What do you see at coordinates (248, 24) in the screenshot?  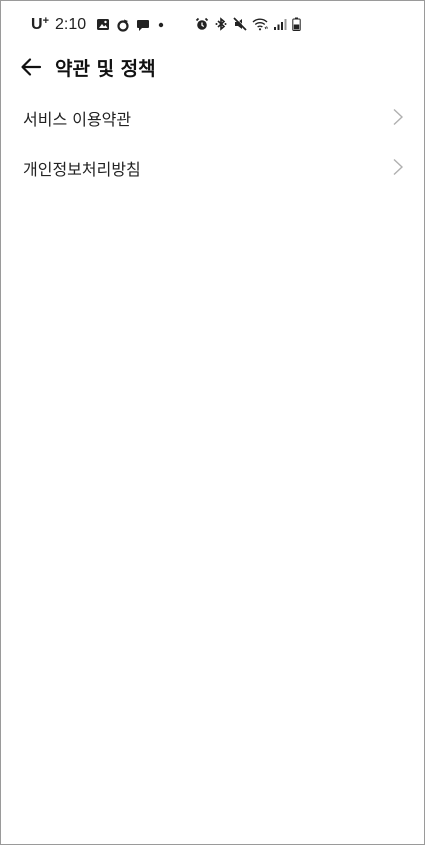 I see `status-right` at bounding box center [248, 24].